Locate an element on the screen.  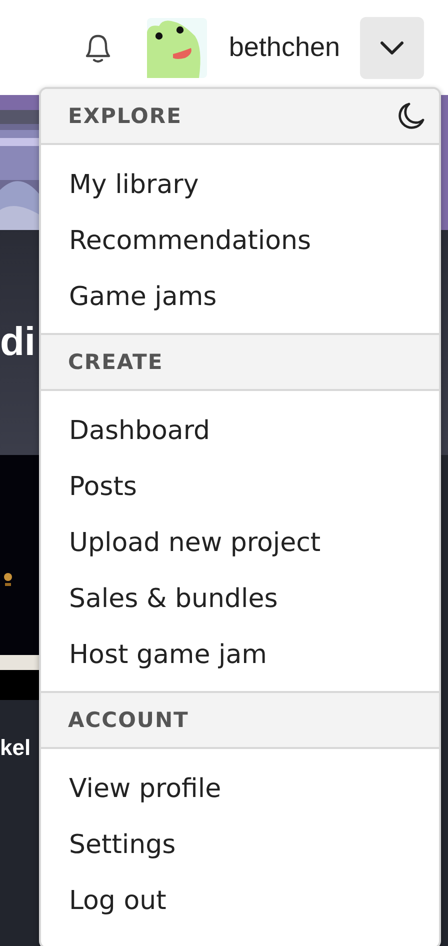
page-heading: di is located at coordinates (18, 342).